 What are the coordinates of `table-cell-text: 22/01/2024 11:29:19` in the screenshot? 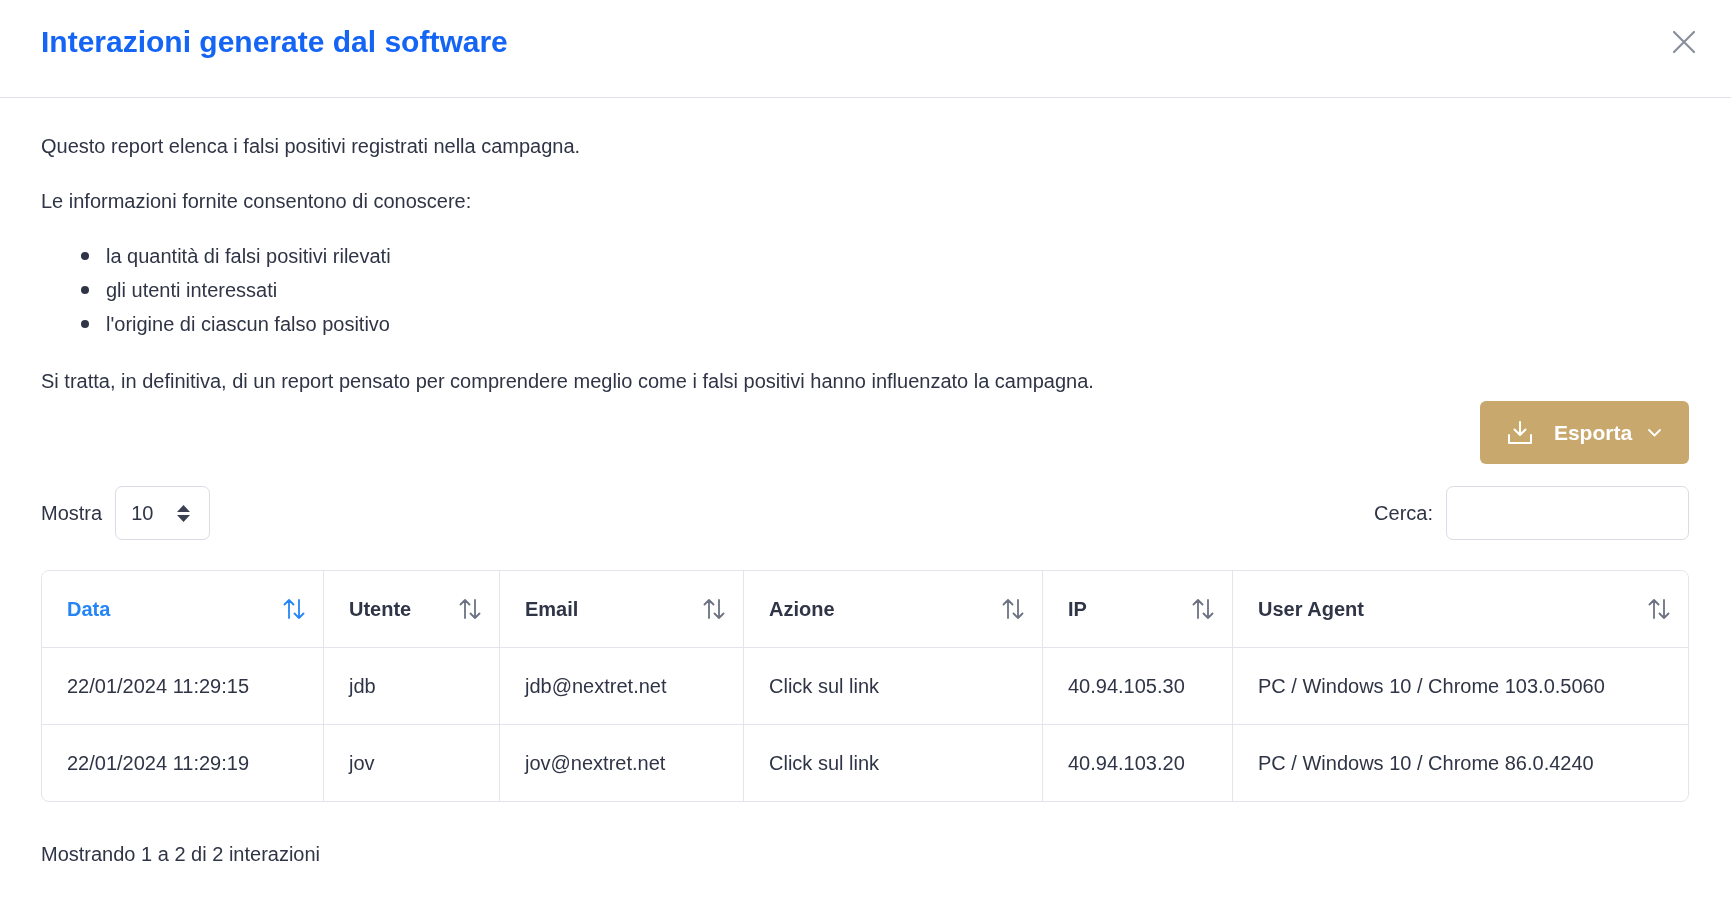 It's located at (158, 763).